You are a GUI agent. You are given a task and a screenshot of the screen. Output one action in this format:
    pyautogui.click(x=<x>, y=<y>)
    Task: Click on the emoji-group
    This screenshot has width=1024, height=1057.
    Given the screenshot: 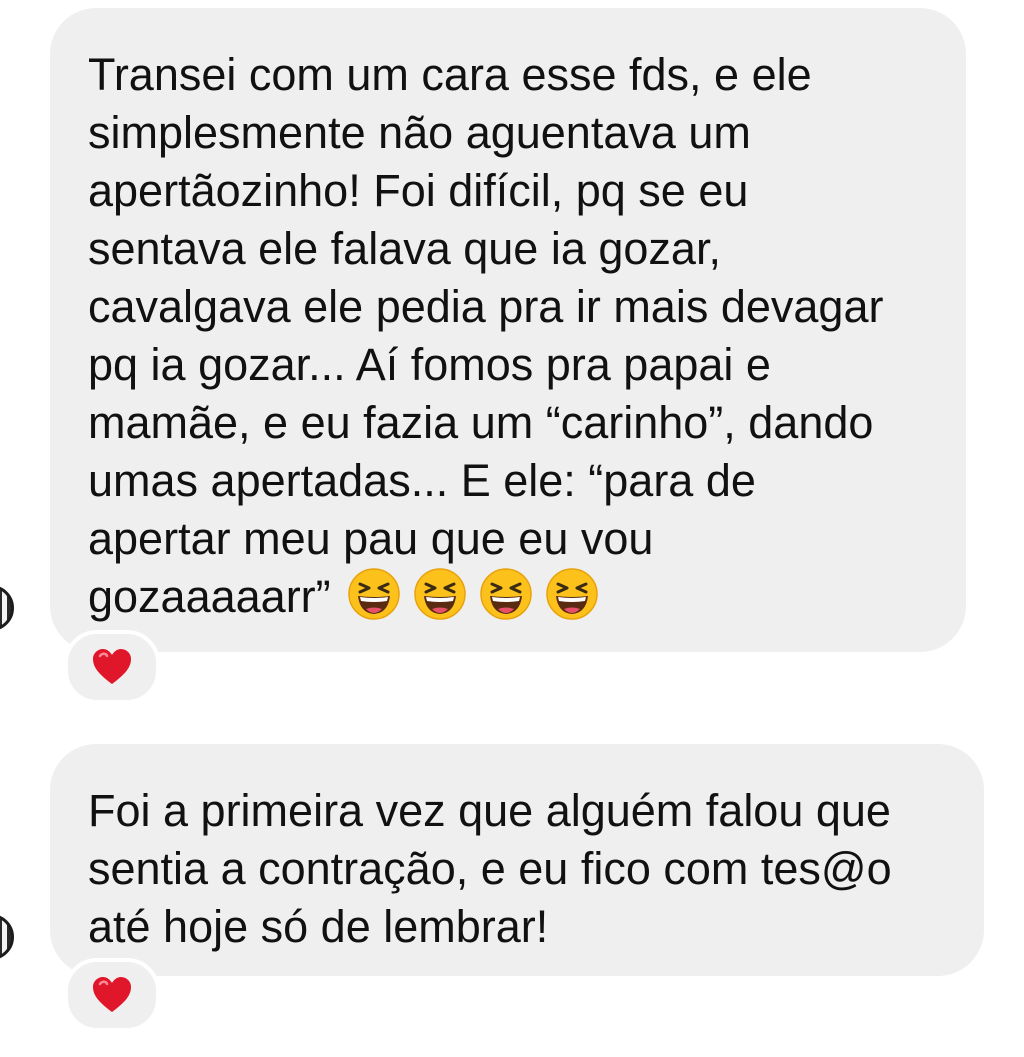 What is the action you would take?
    pyautogui.click(x=473, y=594)
    